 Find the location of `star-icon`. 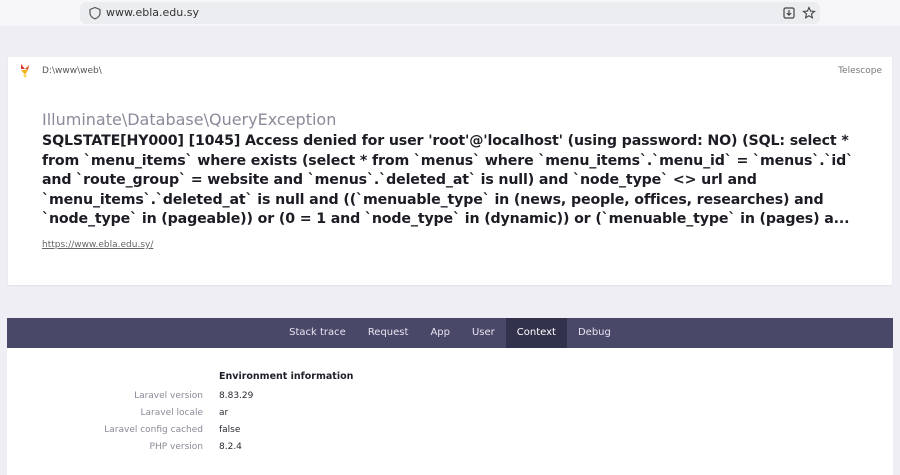

star-icon is located at coordinates (809, 13).